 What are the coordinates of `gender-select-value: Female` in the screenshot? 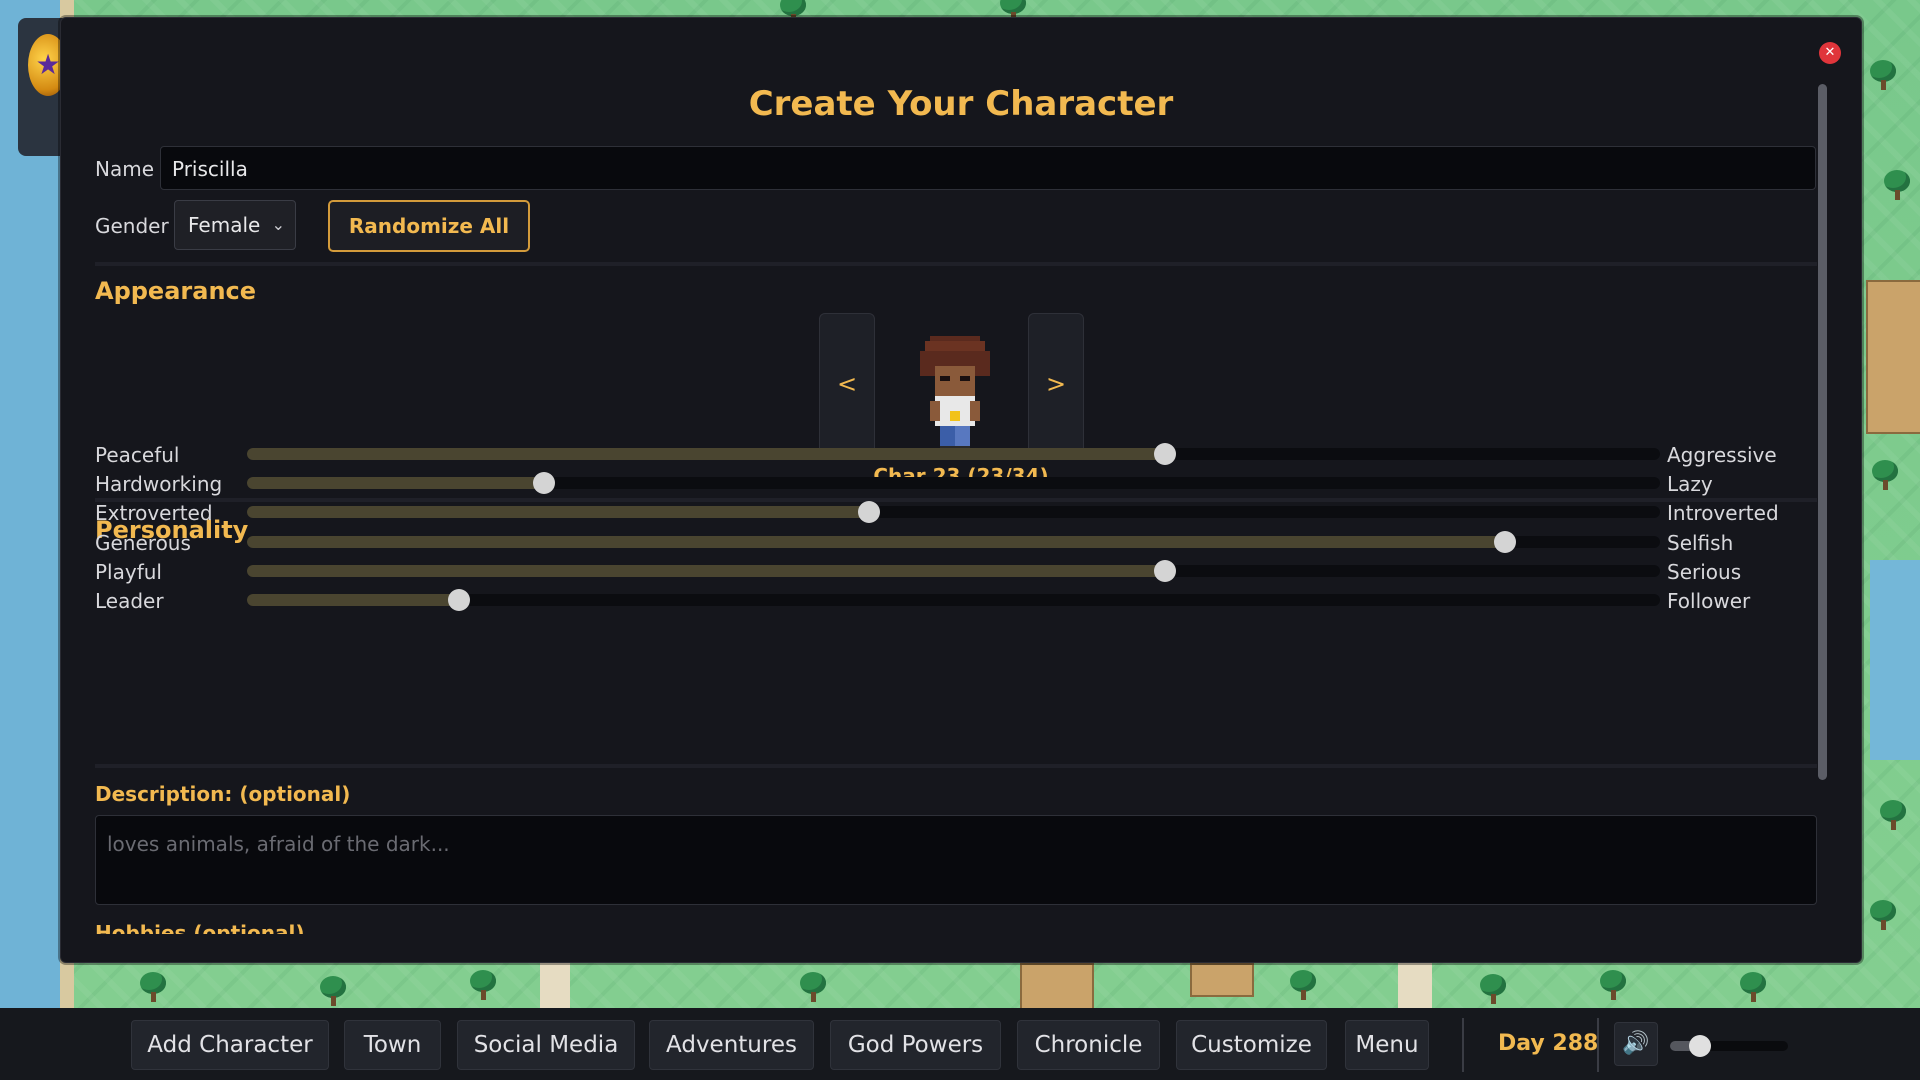 It's located at (224, 225).